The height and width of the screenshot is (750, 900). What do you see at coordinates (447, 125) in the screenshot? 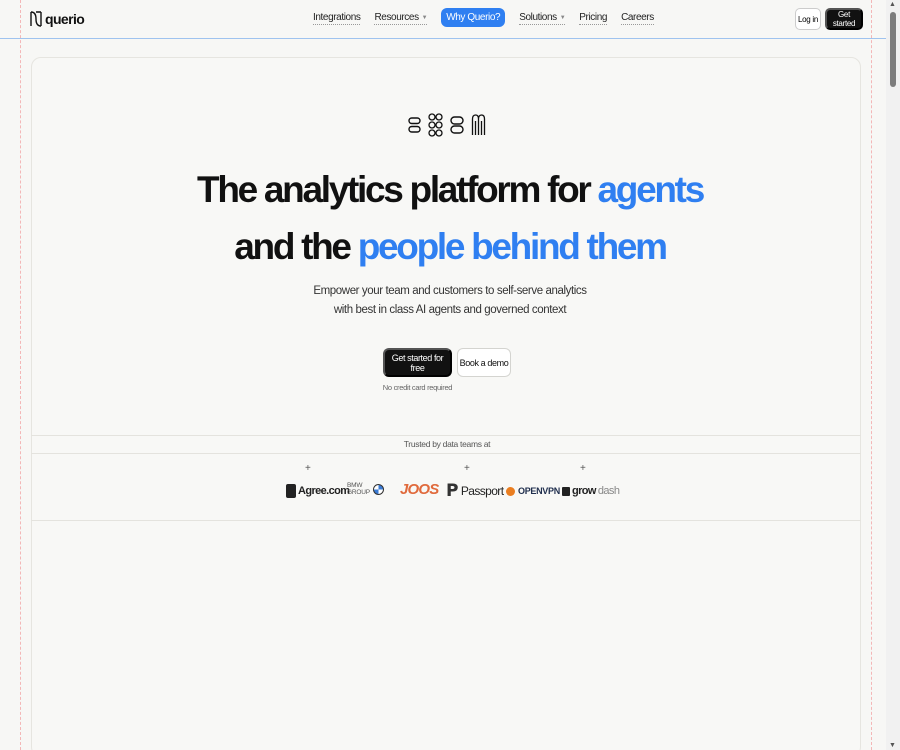
I see `hero-icon-row` at bounding box center [447, 125].